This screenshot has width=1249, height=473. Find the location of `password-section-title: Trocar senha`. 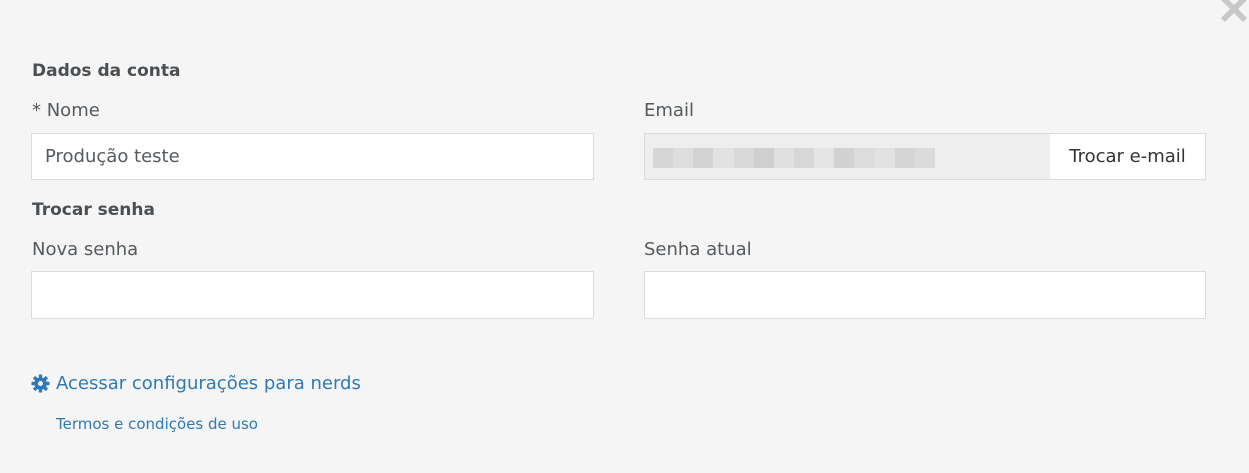

password-section-title: Trocar senha is located at coordinates (93, 210).